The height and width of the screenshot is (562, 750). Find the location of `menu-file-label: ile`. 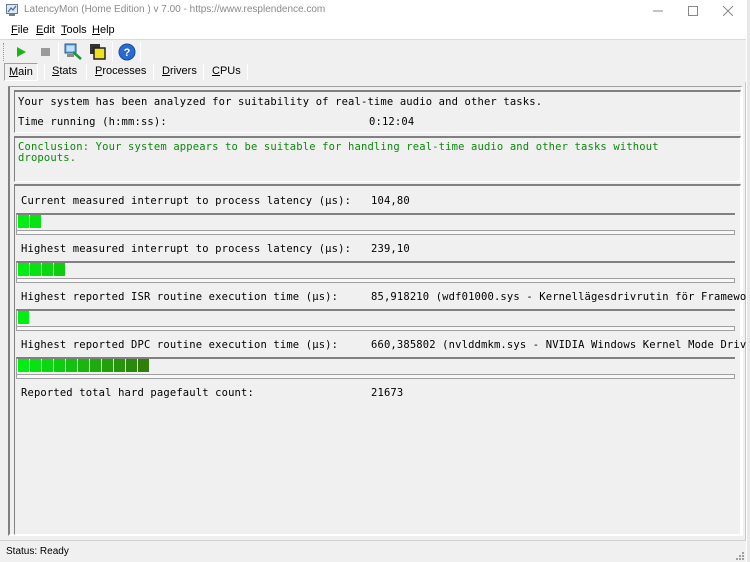

menu-file-label: ile is located at coordinates (23, 30).